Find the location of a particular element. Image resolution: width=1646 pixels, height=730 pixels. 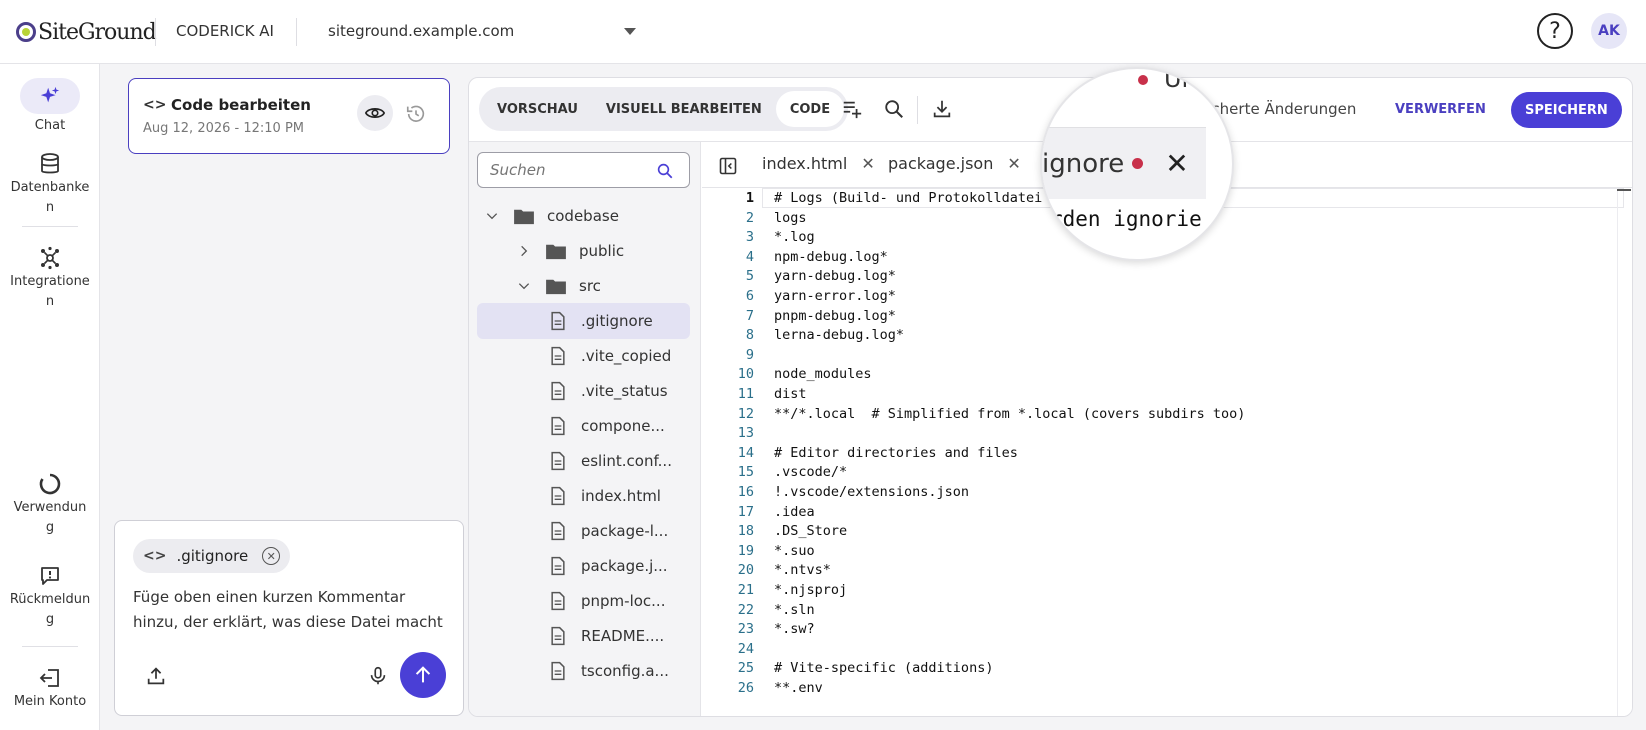

sidebar-item-integrations: Integratione n is located at coordinates (50, 279).